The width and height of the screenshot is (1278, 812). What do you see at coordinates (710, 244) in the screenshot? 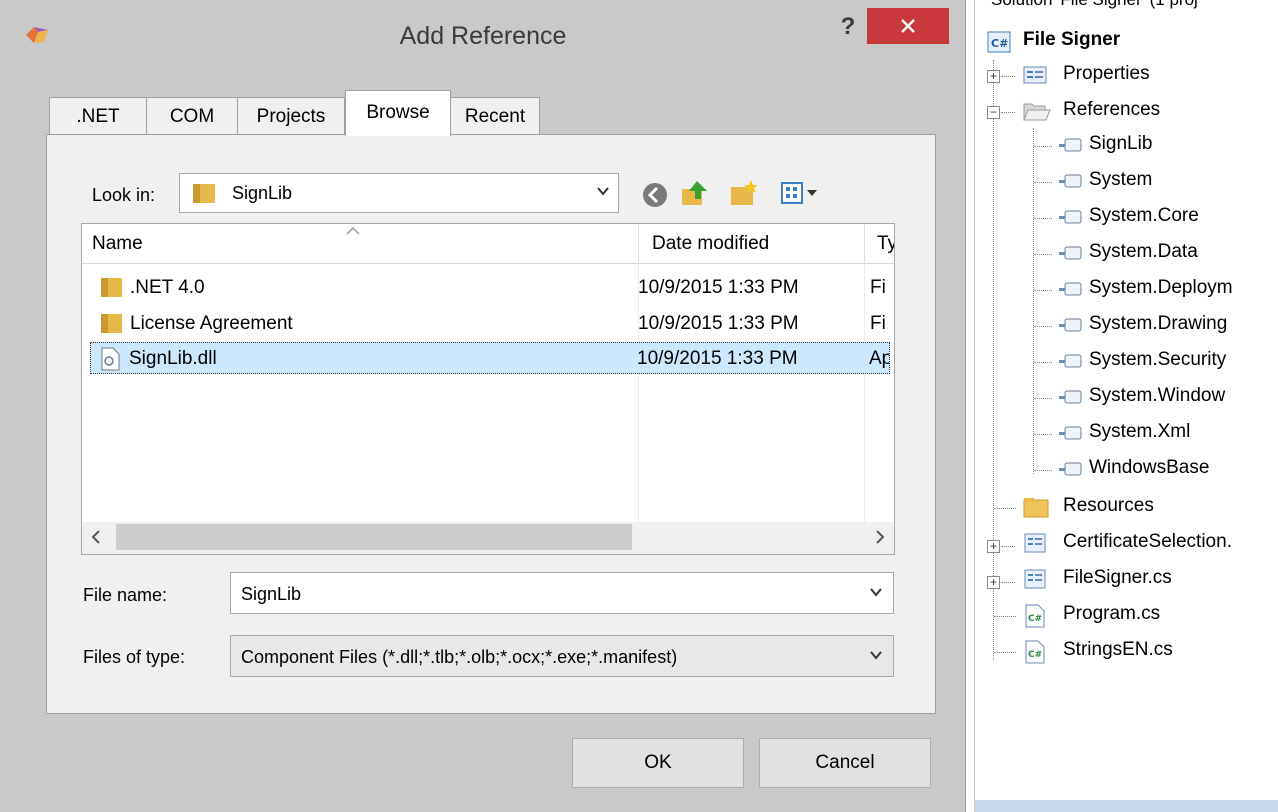
I see `column-header-date-modified: Date modified` at bounding box center [710, 244].